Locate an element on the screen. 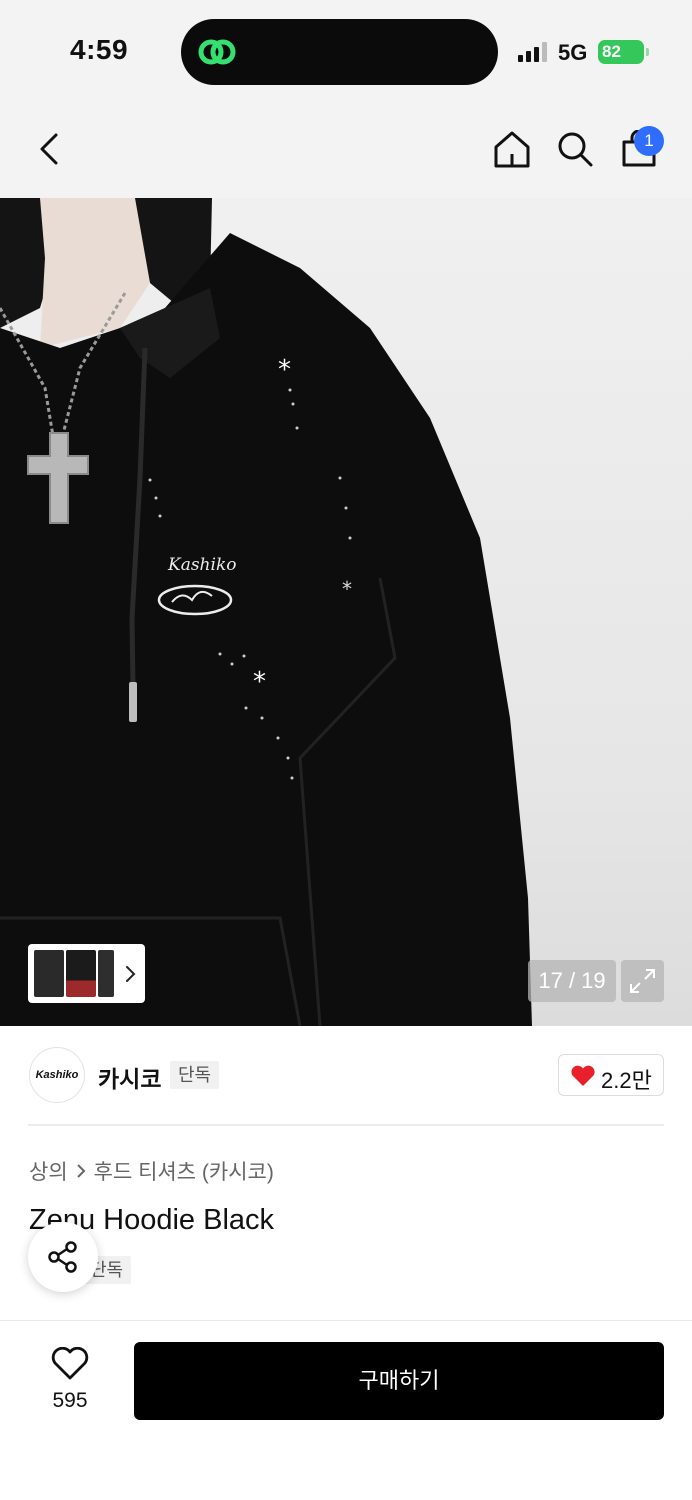 This screenshot has width=692, height=1500. battery-level: 82 is located at coordinates (611, 51).